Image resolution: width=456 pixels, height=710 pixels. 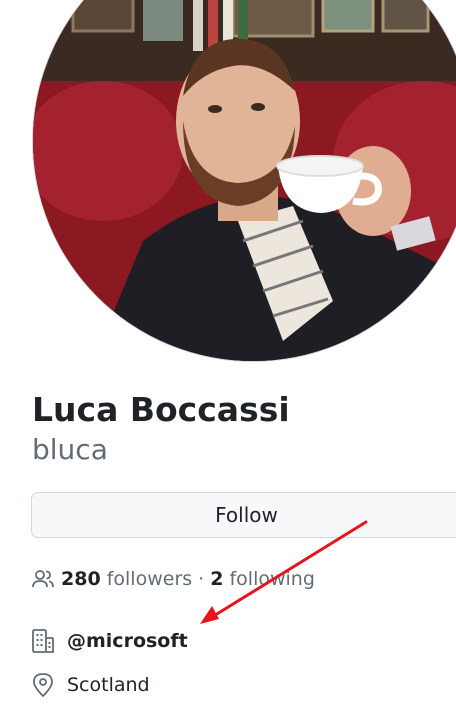 What do you see at coordinates (108, 685) in the screenshot?
I see `location-text: Scotland` at bounding box center [108, 685].